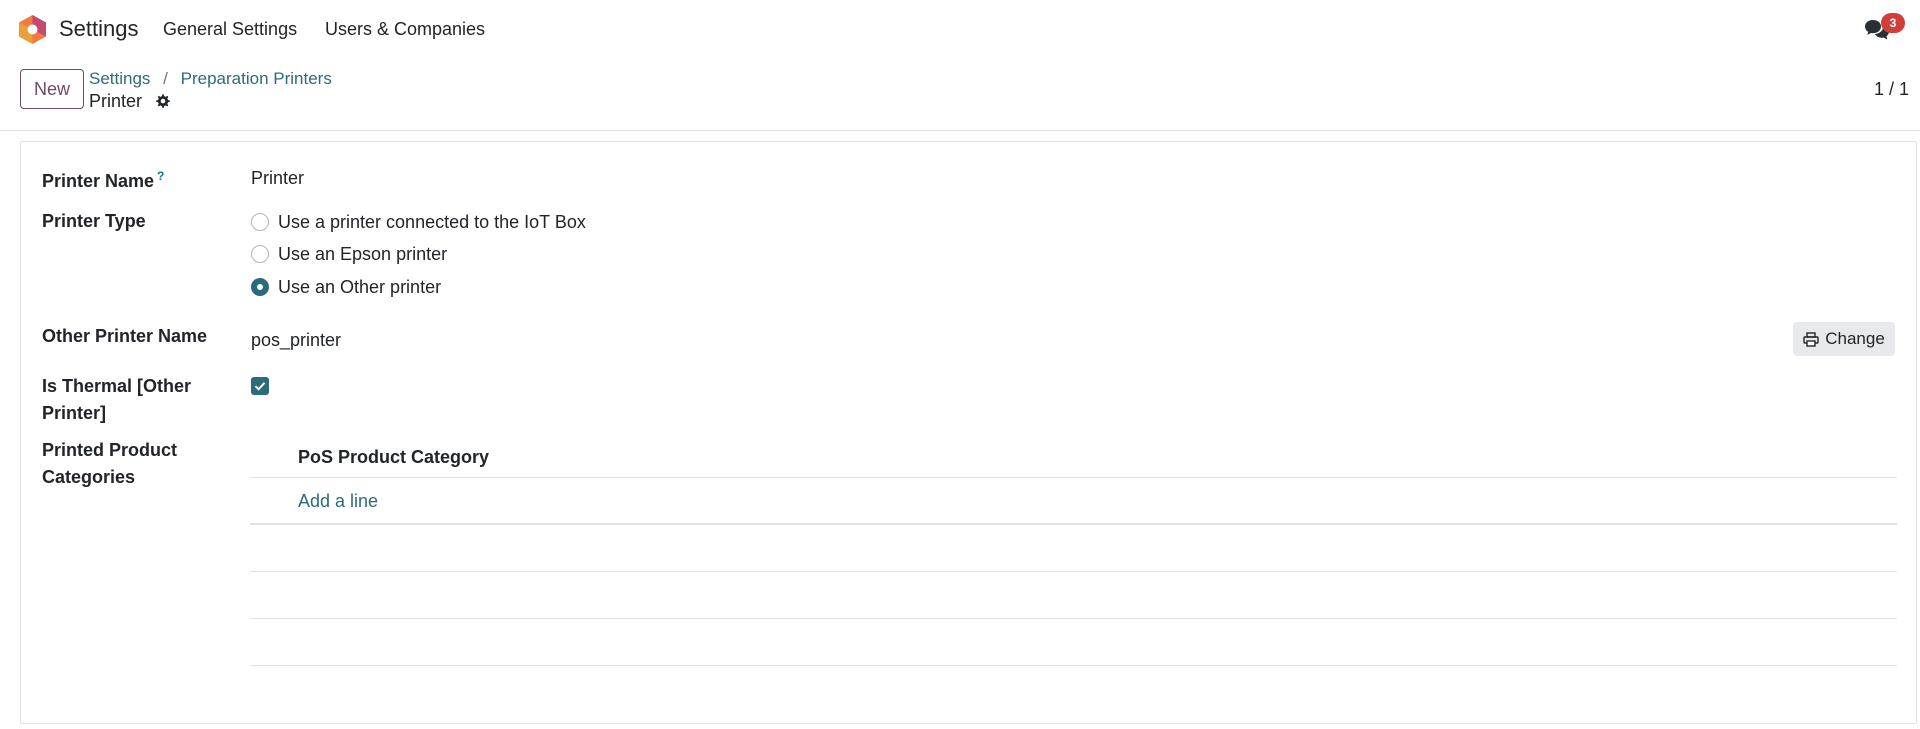 This screenshot has width=1920, height=729. What do you see at coordinates (110, 450) in the screenshot?
I see `categories-label-line1: Printed Product` at bounding box center [110, 450].